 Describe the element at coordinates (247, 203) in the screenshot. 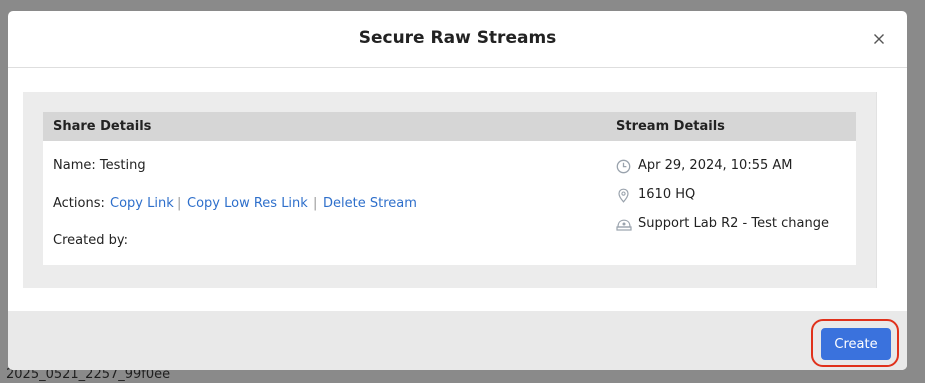

I see `copy-low-res-link: Copy Low Res Link` at that location.